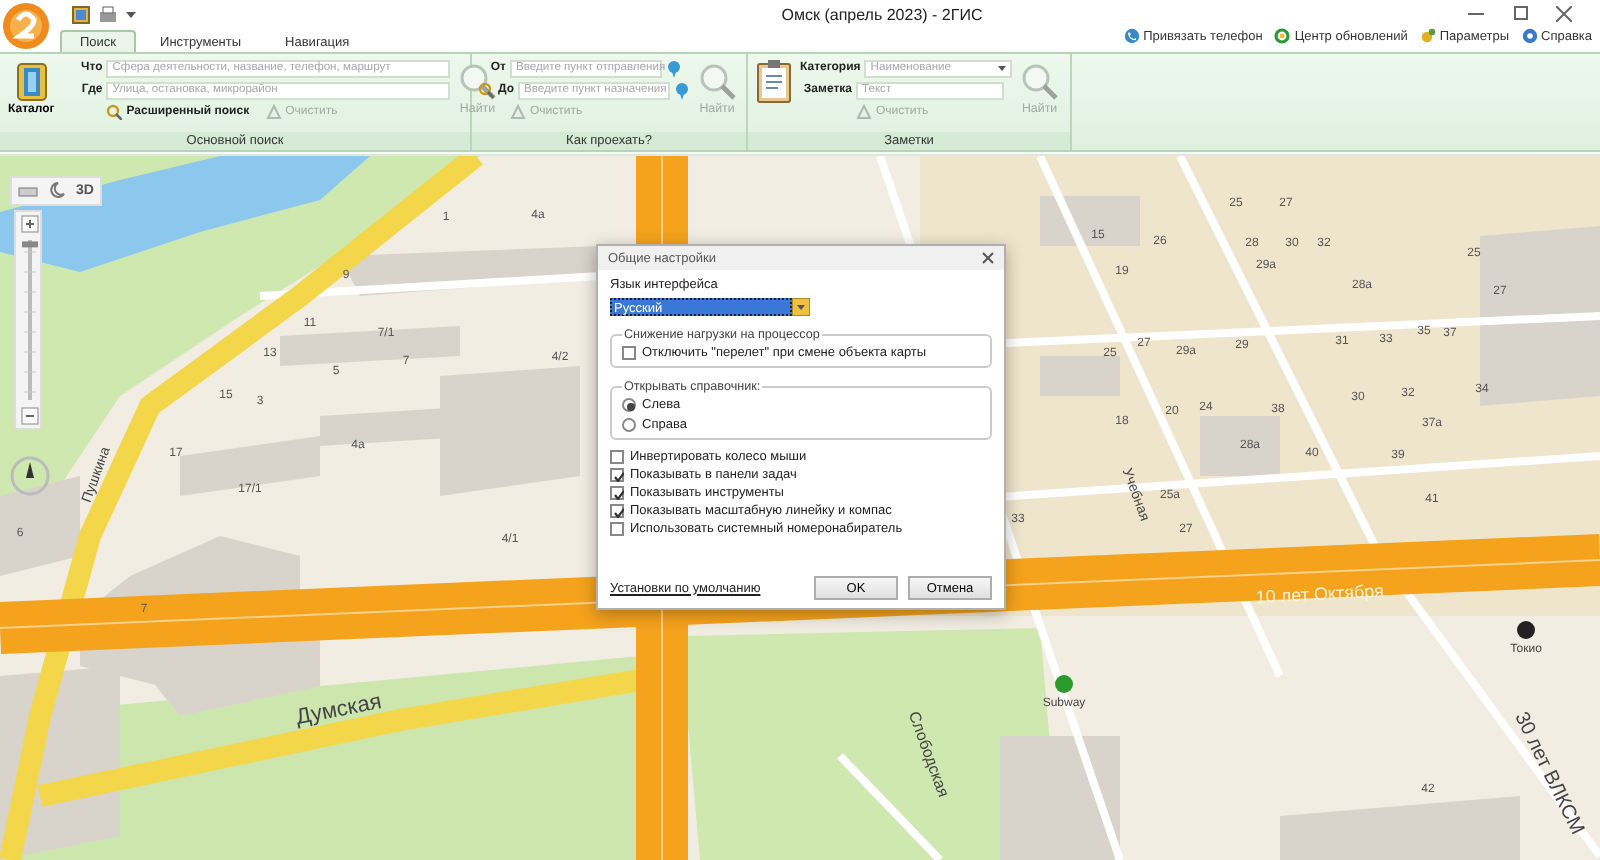  I want to click on street-label: Думская, so click(339, 710).